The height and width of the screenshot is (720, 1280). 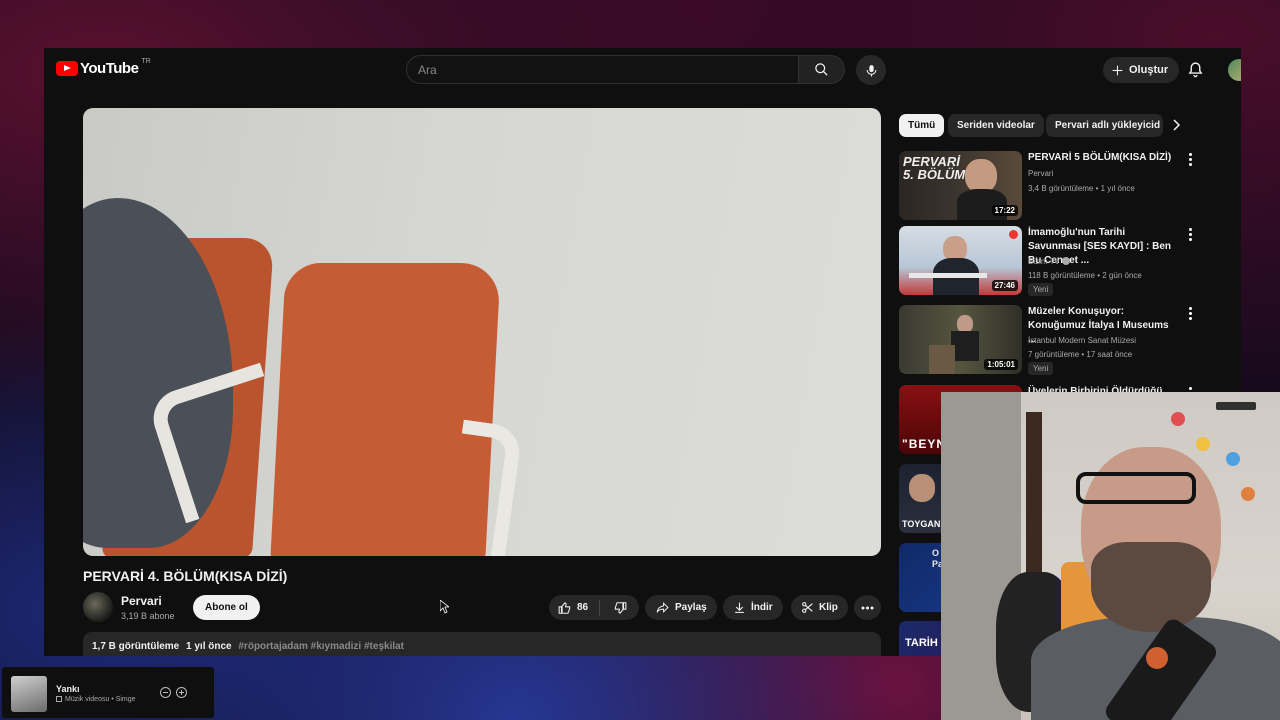 I want to click on more-actions-button, so click(x=867, y=607).